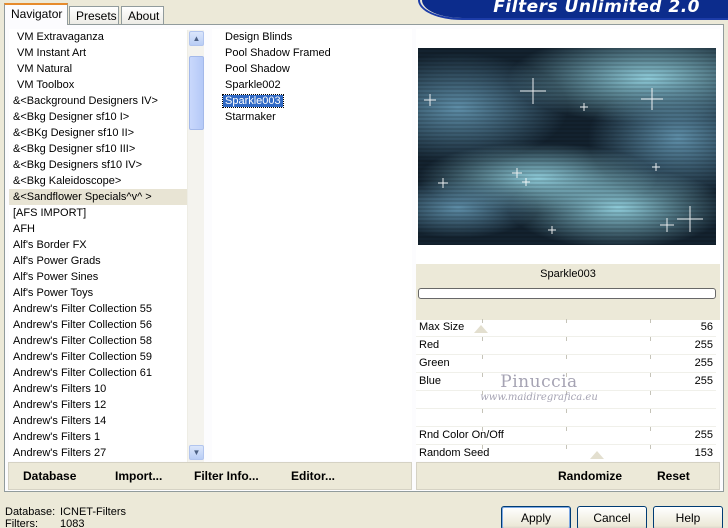 Image resolution: width=728 pixels, height=528 pixels. I want to click on banner: Filters Unlimited 2.0, so click(575, 9).